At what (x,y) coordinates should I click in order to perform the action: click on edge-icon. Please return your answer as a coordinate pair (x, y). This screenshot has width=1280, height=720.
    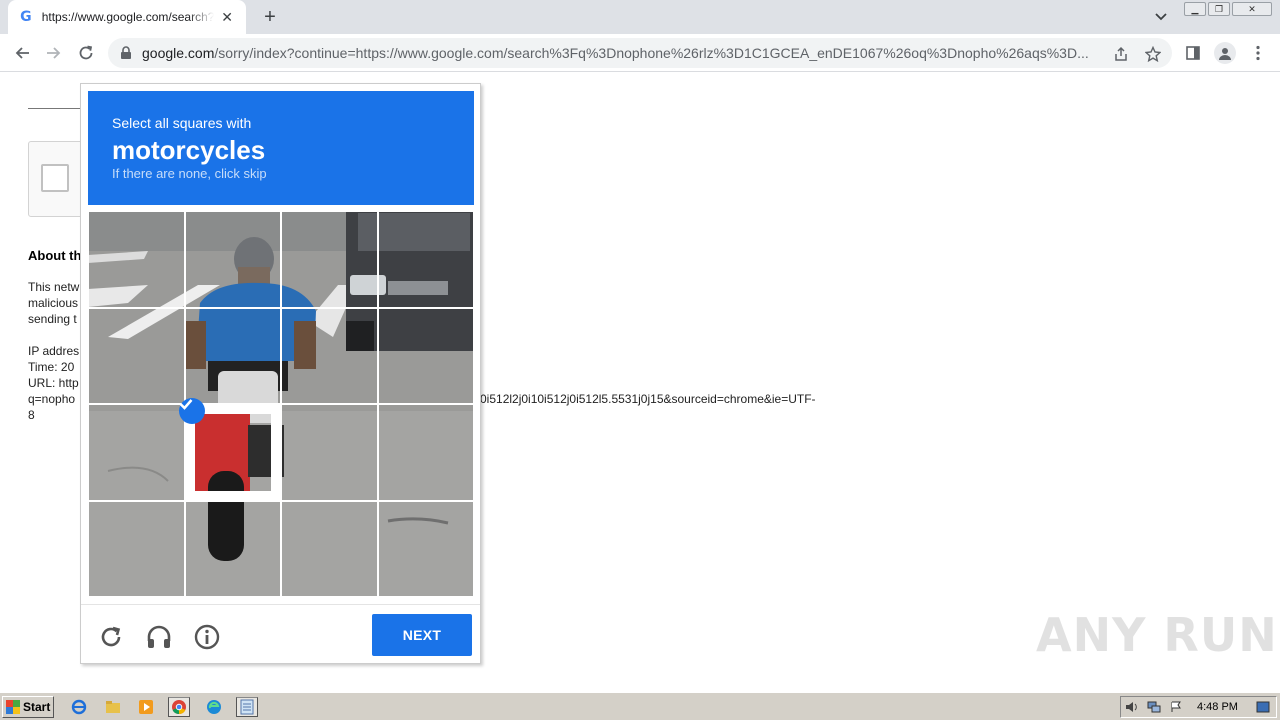
    Looking at the image, I should click on (214, 707).